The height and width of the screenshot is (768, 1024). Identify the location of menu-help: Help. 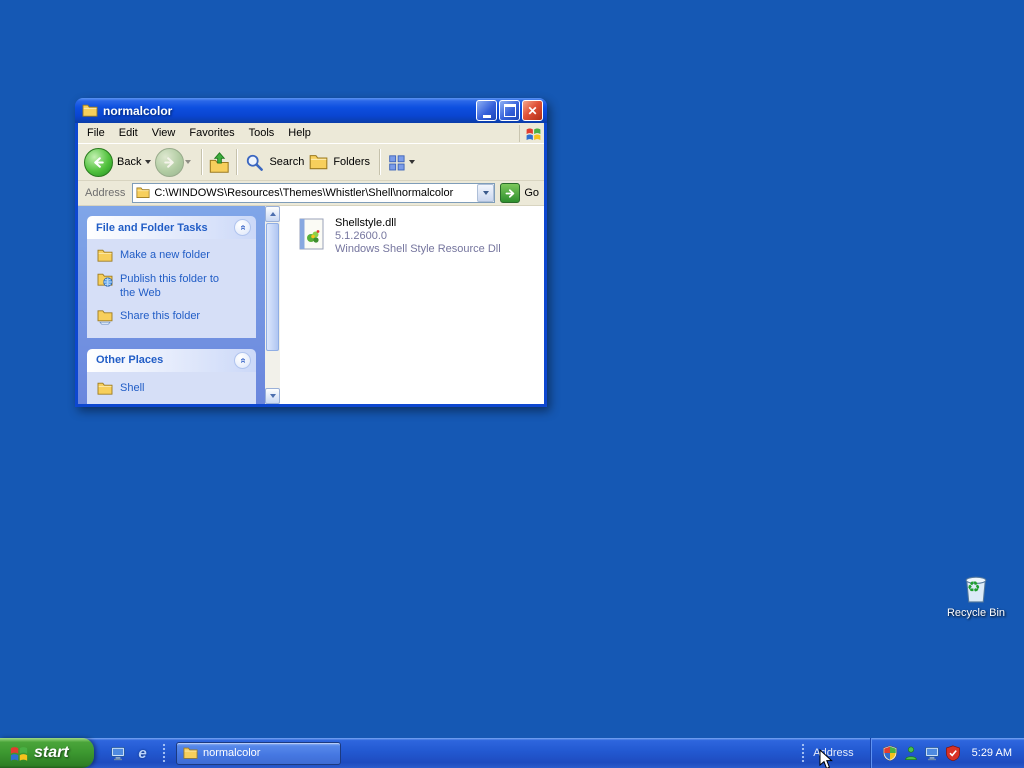
(299, 133).